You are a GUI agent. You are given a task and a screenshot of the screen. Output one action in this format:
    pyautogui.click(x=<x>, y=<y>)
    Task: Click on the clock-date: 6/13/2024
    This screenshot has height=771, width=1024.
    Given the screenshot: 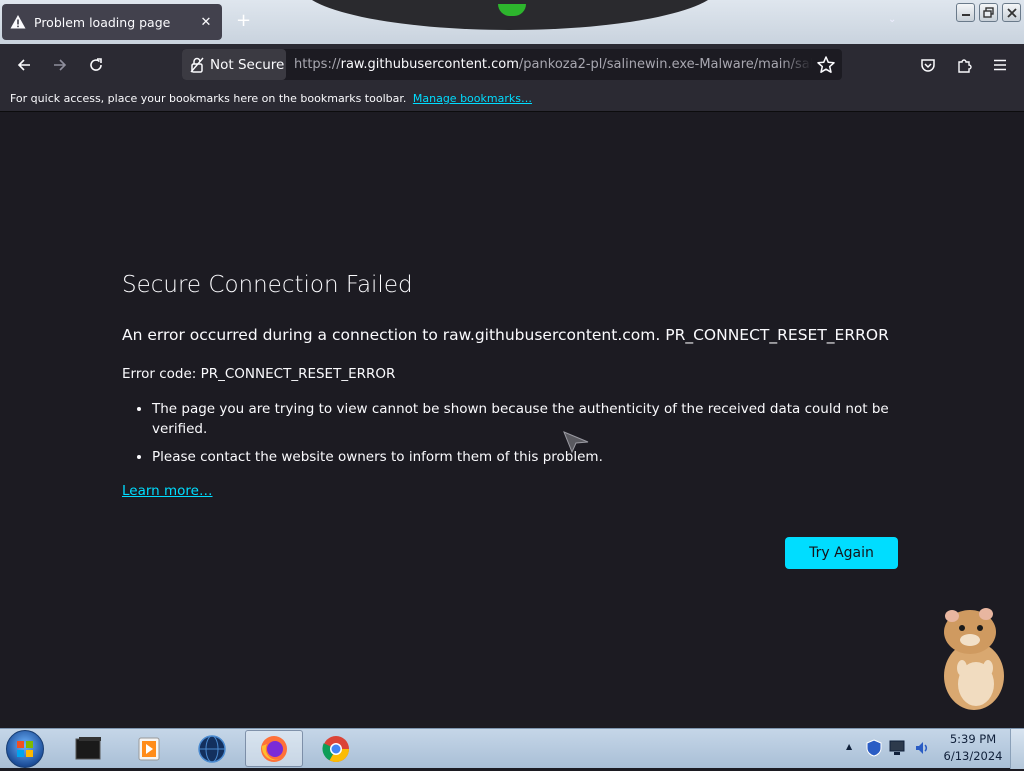 What is the action you would take?
    pyautogui.click(x=973, y=756)
    